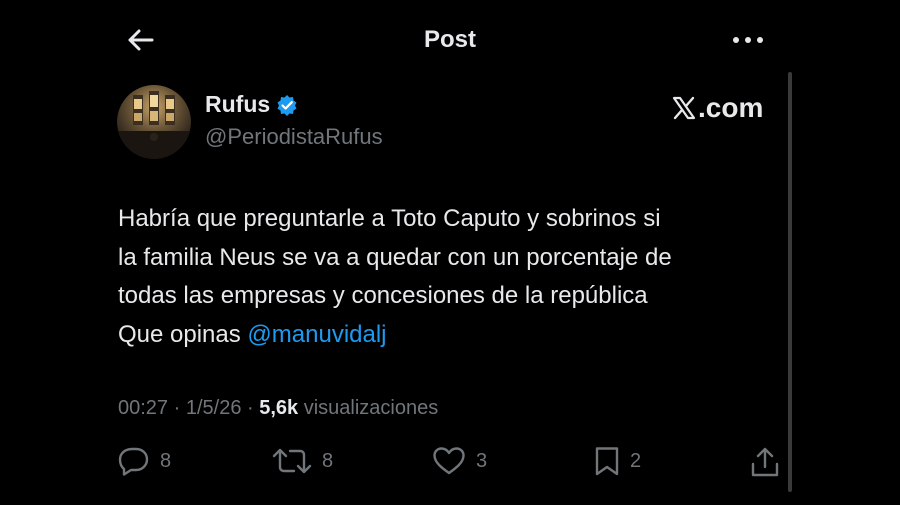 Image resolution: width=900 pixels, height=505 pixels. I want to click on avatar, so click(154, 122).